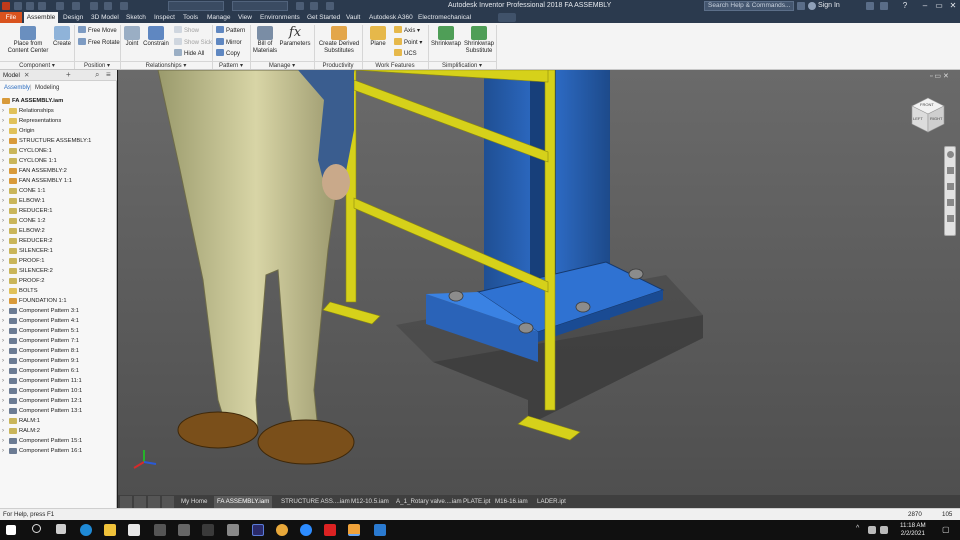  What do you see at coordinates (446, 37) in the screenshot?
I see `shrinkwrap-button: Shrinkwrap` at bounding box center [446, 37].